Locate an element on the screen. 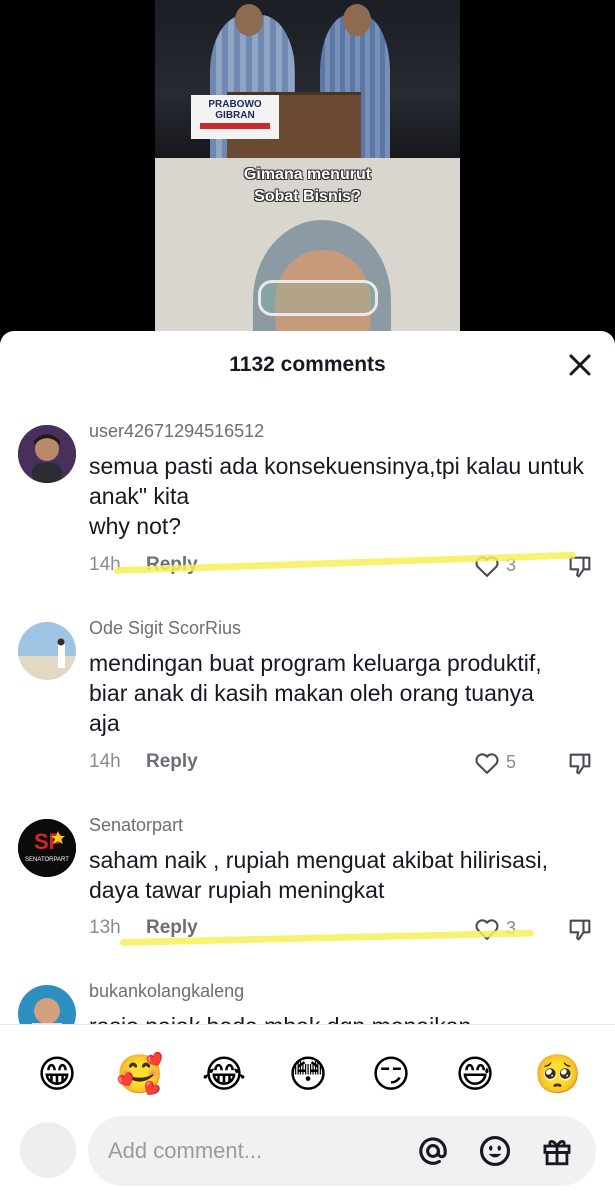 This screenshot has height=1200, width=615. mention-icon is located at coordinates (433, 1151).